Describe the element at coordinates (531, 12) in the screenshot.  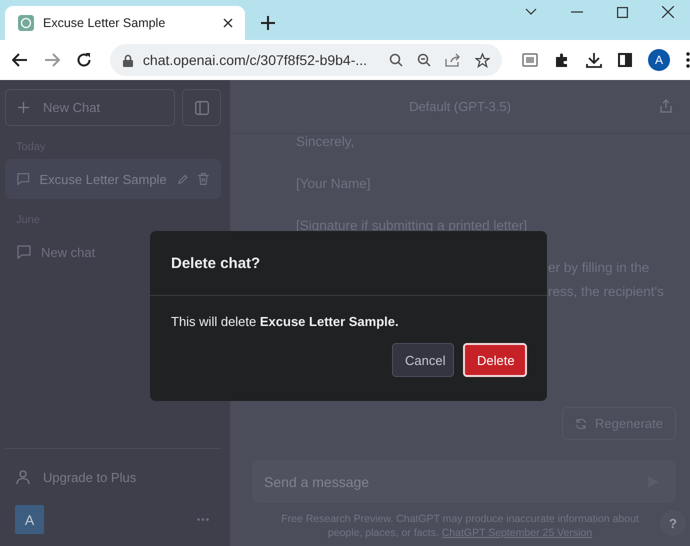
I see `chevron-down-icon` at that location.